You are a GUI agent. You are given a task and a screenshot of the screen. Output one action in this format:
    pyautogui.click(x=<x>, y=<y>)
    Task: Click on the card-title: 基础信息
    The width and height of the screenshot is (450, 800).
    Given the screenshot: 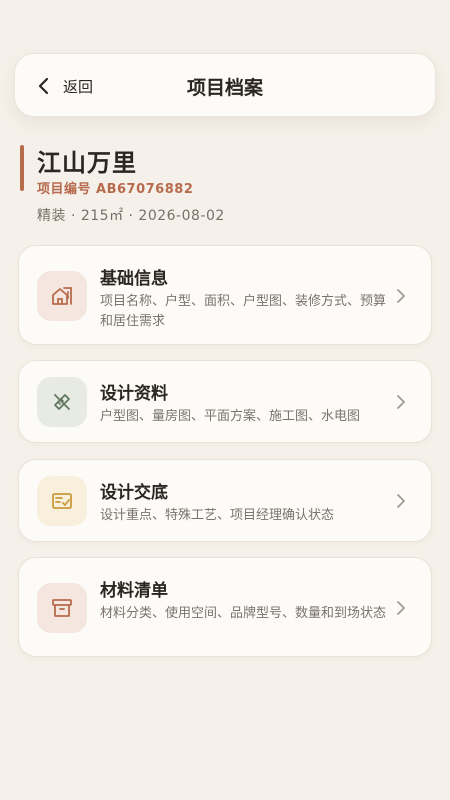 What is the action you would take?
    pyautogui.click(x=134, y=279)
    